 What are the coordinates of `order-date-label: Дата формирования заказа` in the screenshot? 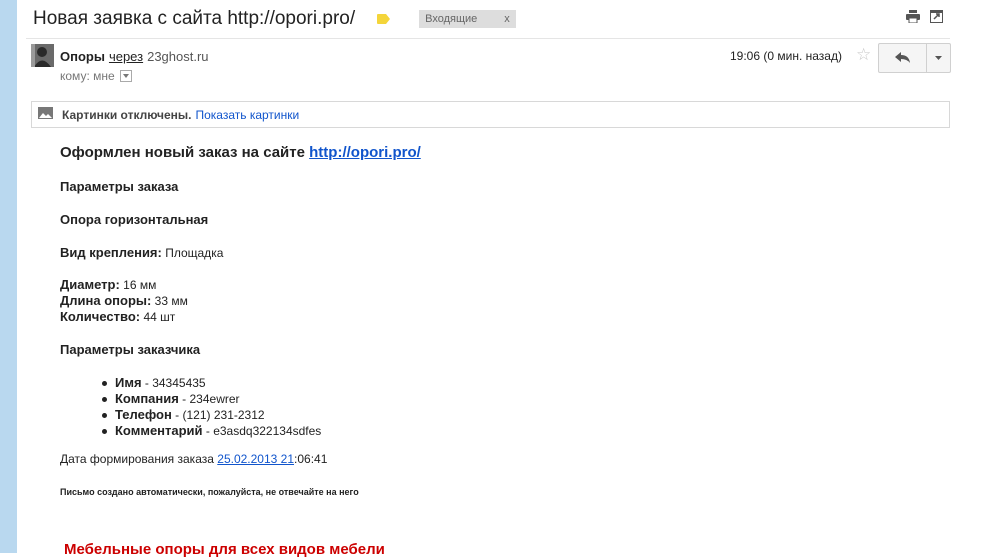 It's located at (137, 459).